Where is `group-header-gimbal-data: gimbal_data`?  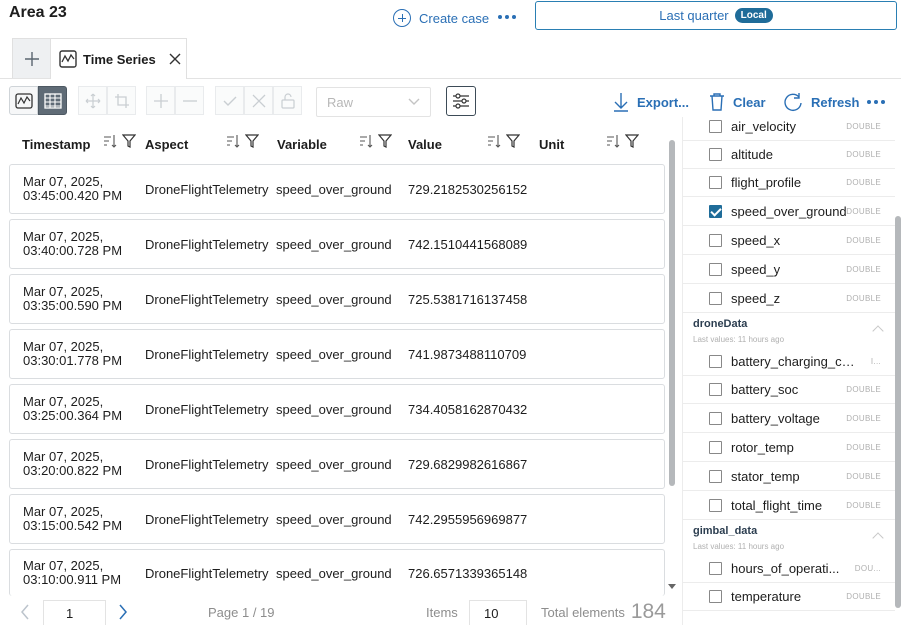
group-header-gimbal-data: gimbal_data is located at coordinates (725, 531).